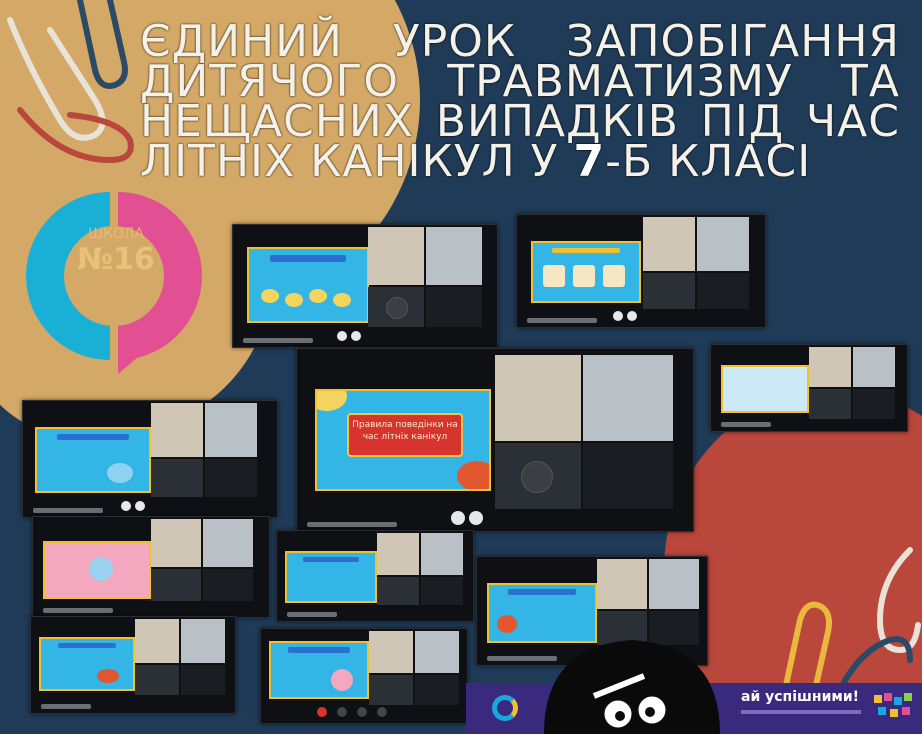 The image size is (922, 734). What do you see at coordinates (589, 161) in the screenshot?
I see `title-class-number: 7` at bounding box center [589, 161].